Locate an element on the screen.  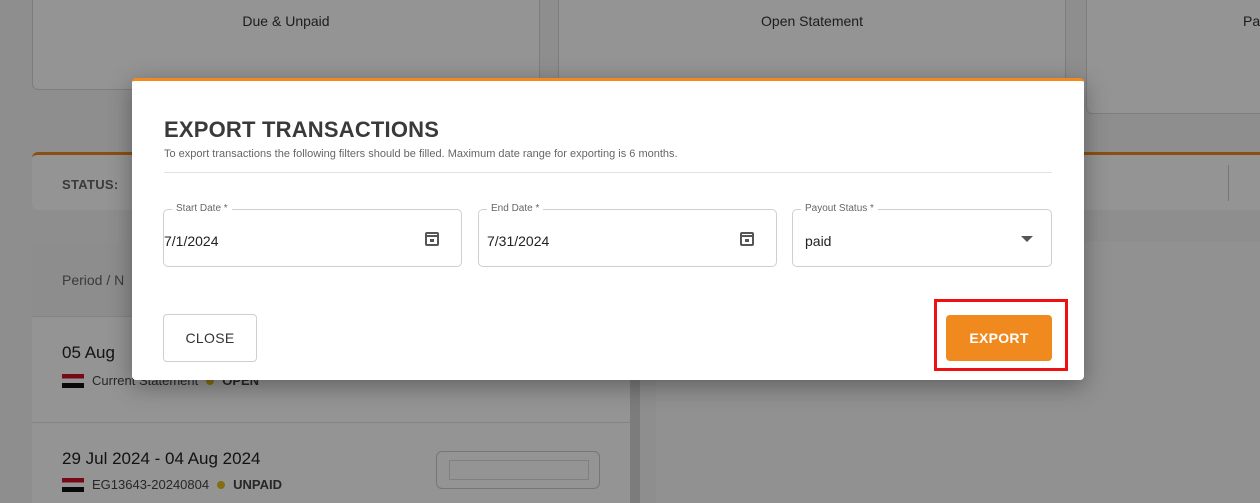
end-date-field: End Date * 7/31/2024 is located at coordinates (627, 235).